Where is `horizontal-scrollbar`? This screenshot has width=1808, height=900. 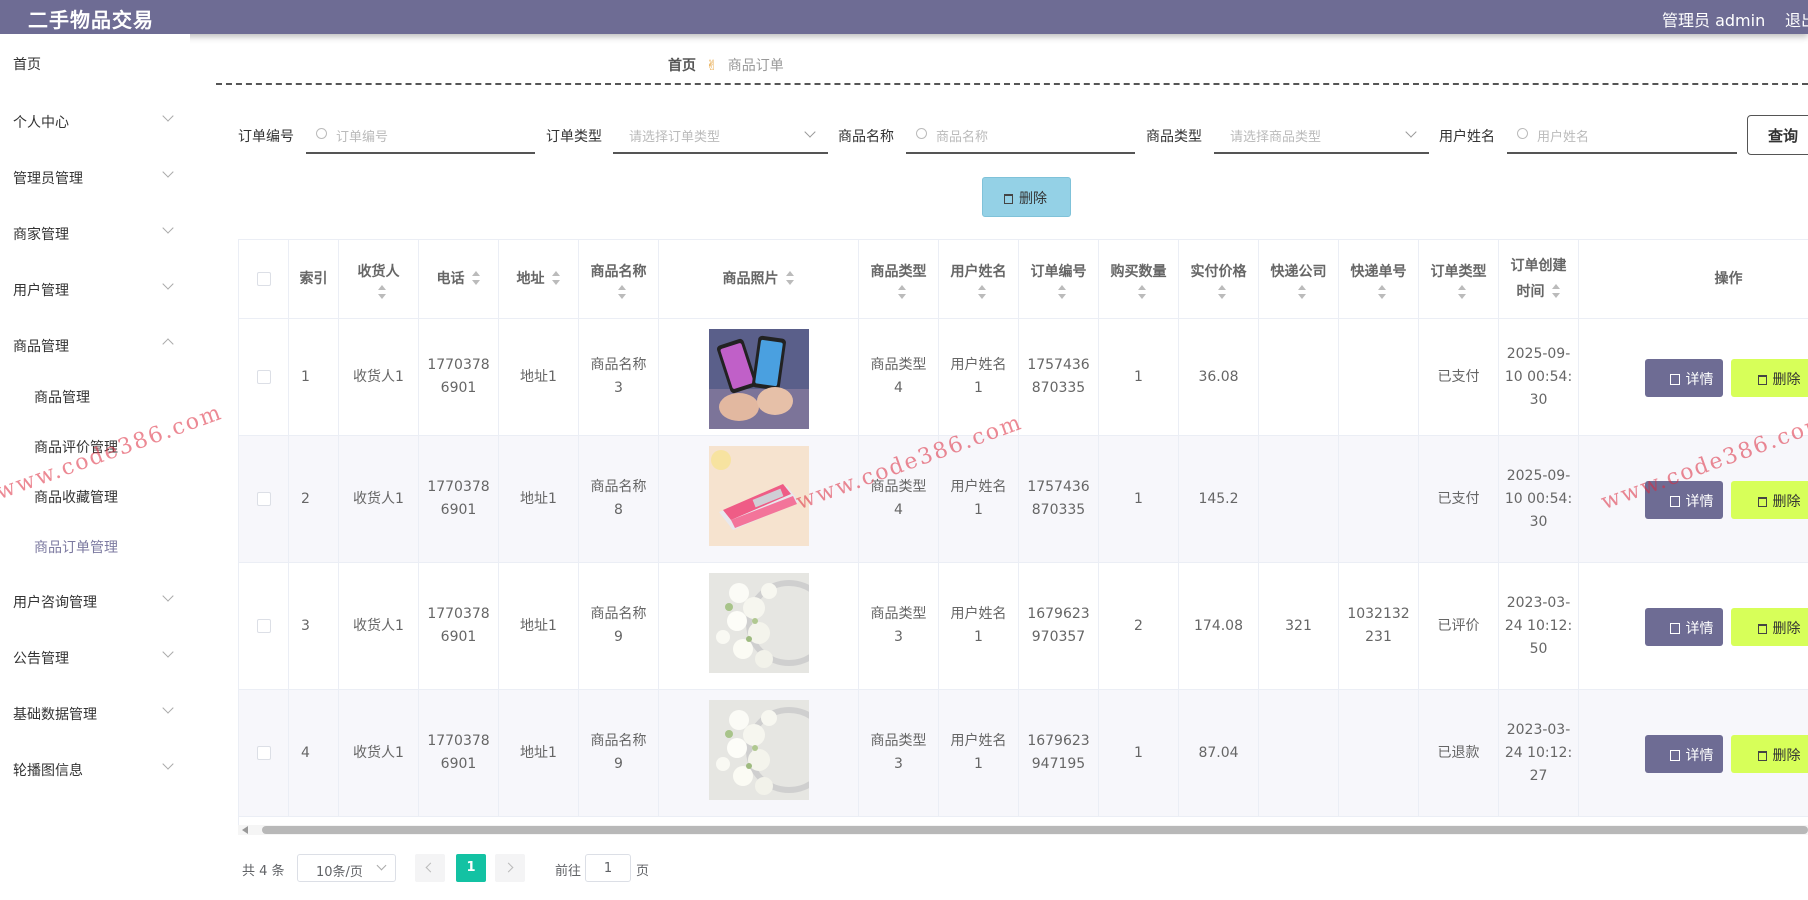 horizontal-scrollbar is located at coordinates (1023, 830).